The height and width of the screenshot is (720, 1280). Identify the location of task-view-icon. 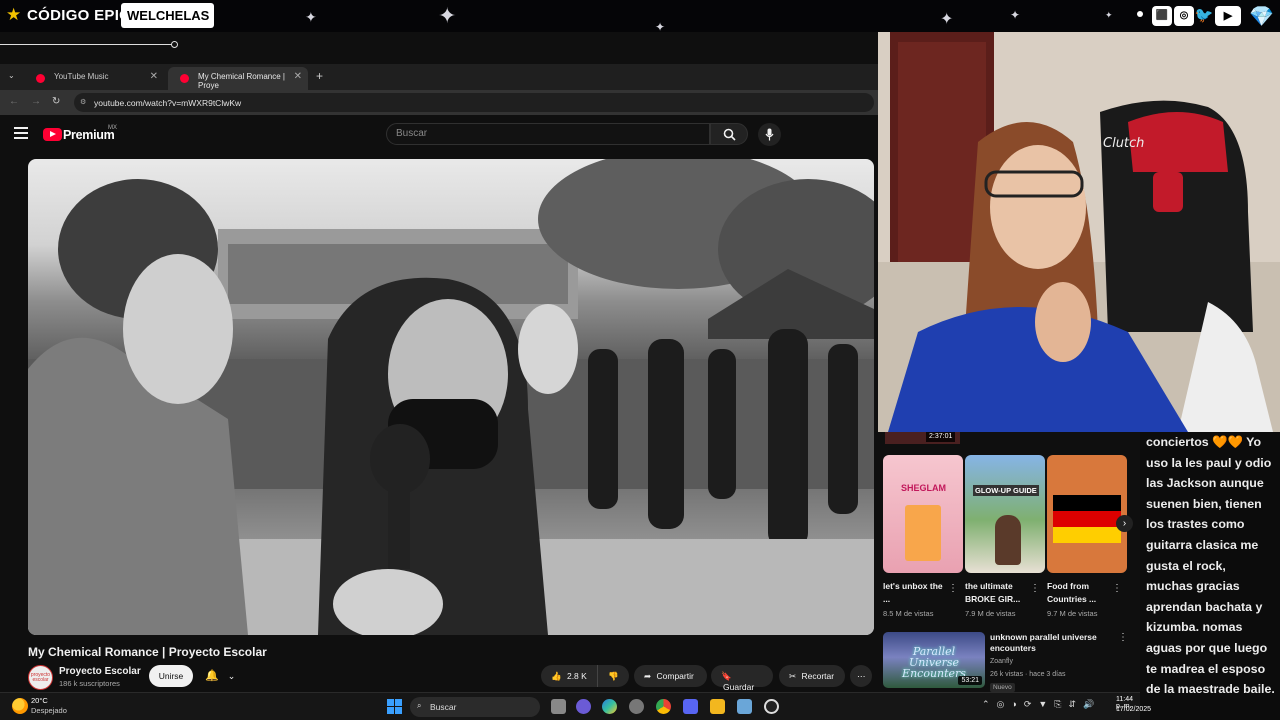
(558, 706).